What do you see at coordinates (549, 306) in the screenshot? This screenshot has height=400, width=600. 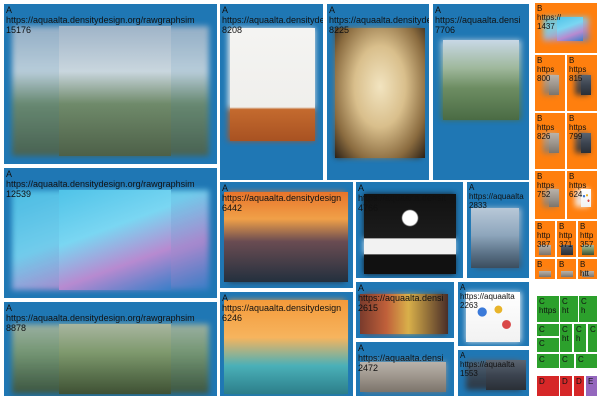 I see `cell-label: Chttps` at bounding box center [549, 306].